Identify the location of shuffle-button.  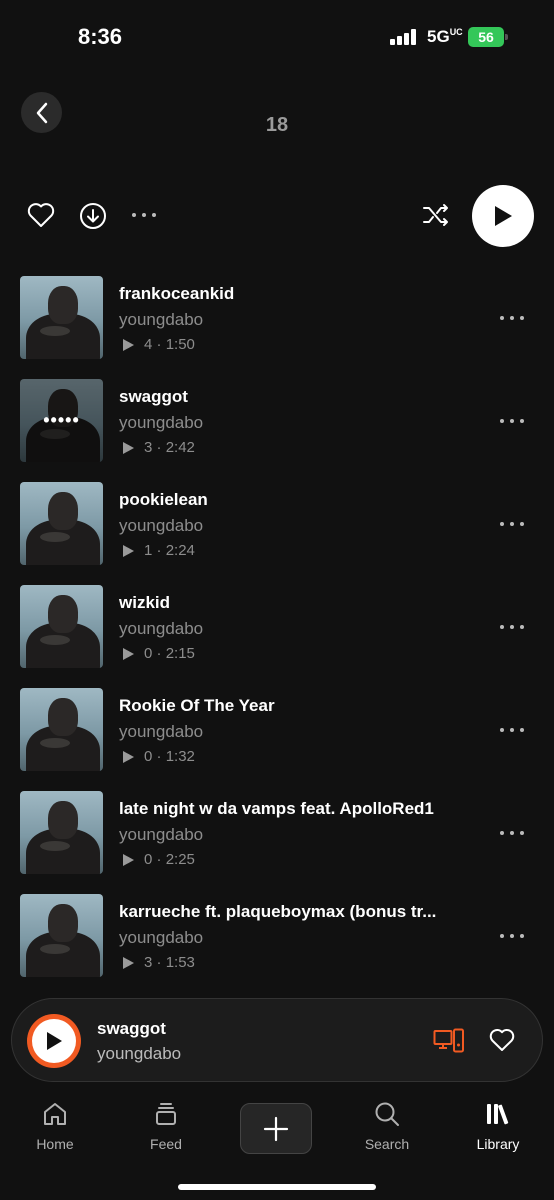
(436, 215).